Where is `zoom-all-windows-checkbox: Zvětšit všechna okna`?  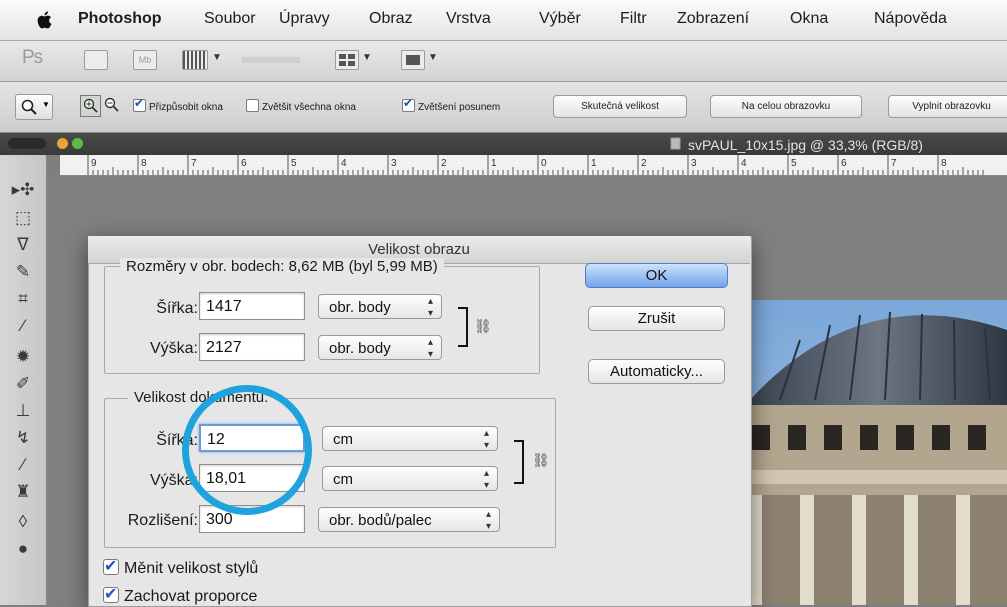 zoom-all-windows-checkbox: Zvětšit všechna okna is located at coordinates (301, 106).